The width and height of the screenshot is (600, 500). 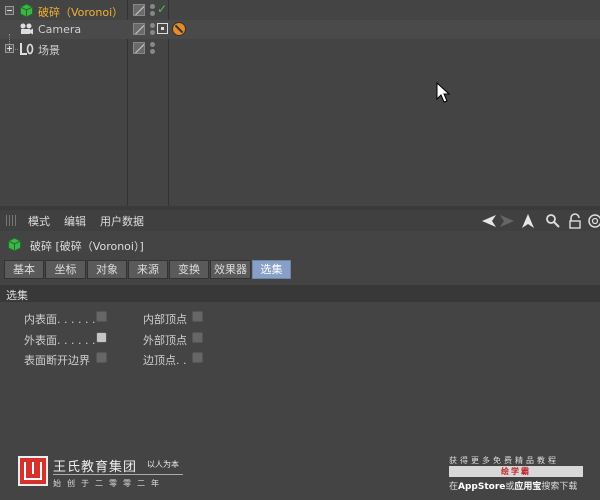 I want to click on checkbox-edge-points, so click(x=197, y=357).